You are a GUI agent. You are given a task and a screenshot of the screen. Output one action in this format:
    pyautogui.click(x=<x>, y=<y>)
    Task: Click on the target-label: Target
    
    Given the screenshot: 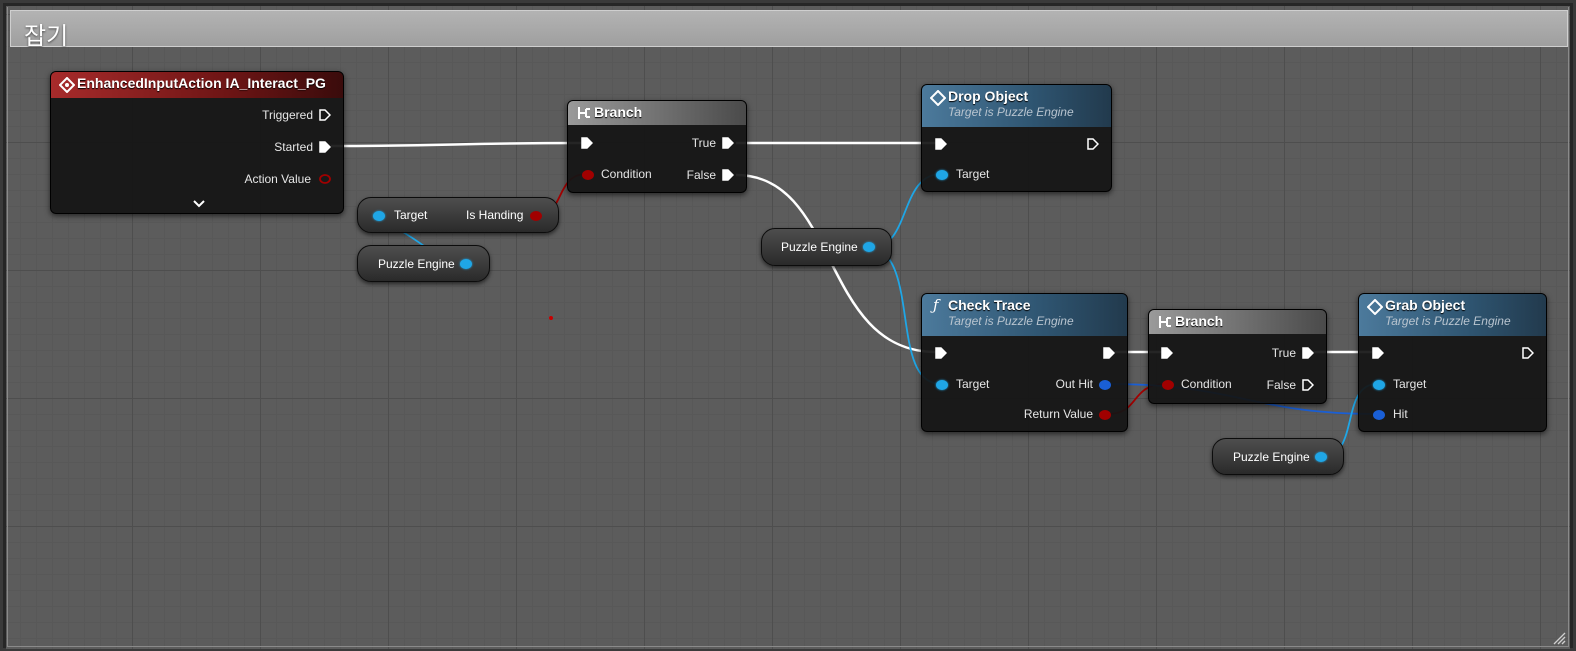 What is the action you would take?
    pyautogui.click(x=411, y=215)
    